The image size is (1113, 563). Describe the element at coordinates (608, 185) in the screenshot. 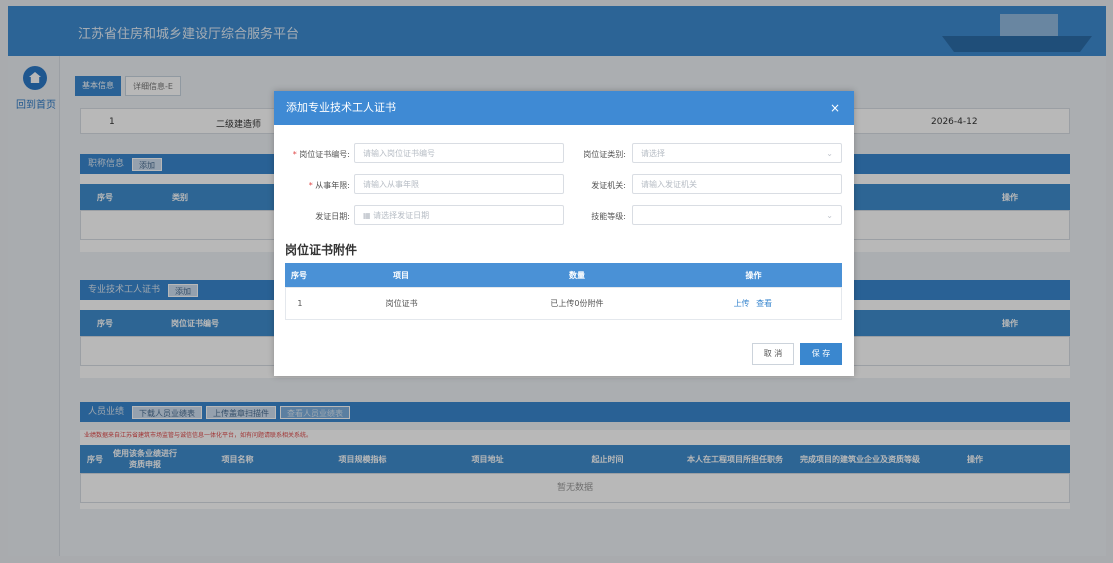

I see `issuer-label: 发证机关:` at that location.